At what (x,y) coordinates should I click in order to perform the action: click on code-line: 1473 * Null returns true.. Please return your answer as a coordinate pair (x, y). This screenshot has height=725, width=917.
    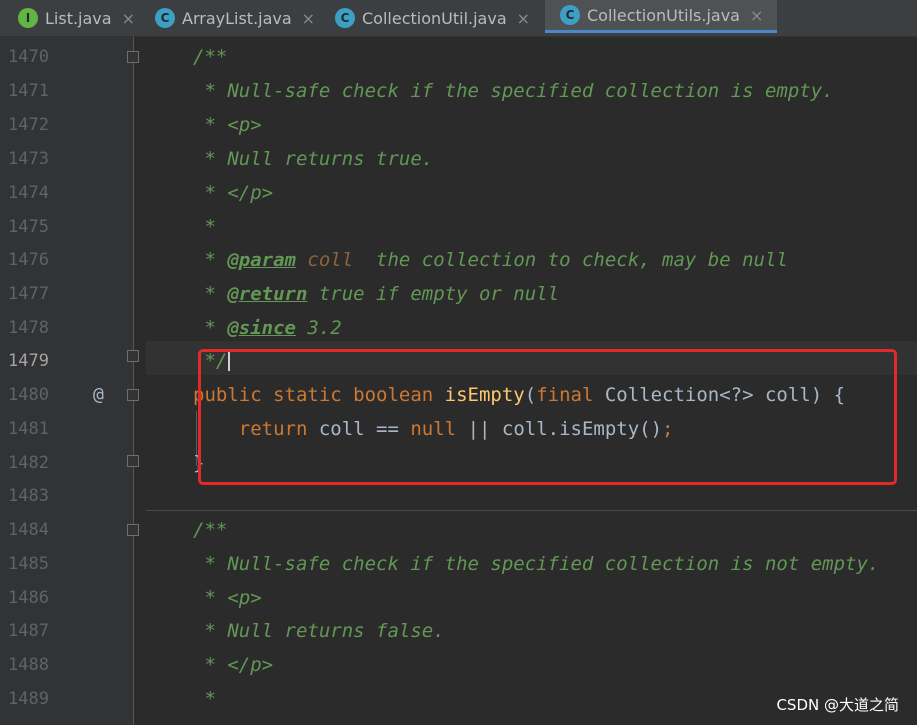
    Looking at the image, I should click on (458, 159).